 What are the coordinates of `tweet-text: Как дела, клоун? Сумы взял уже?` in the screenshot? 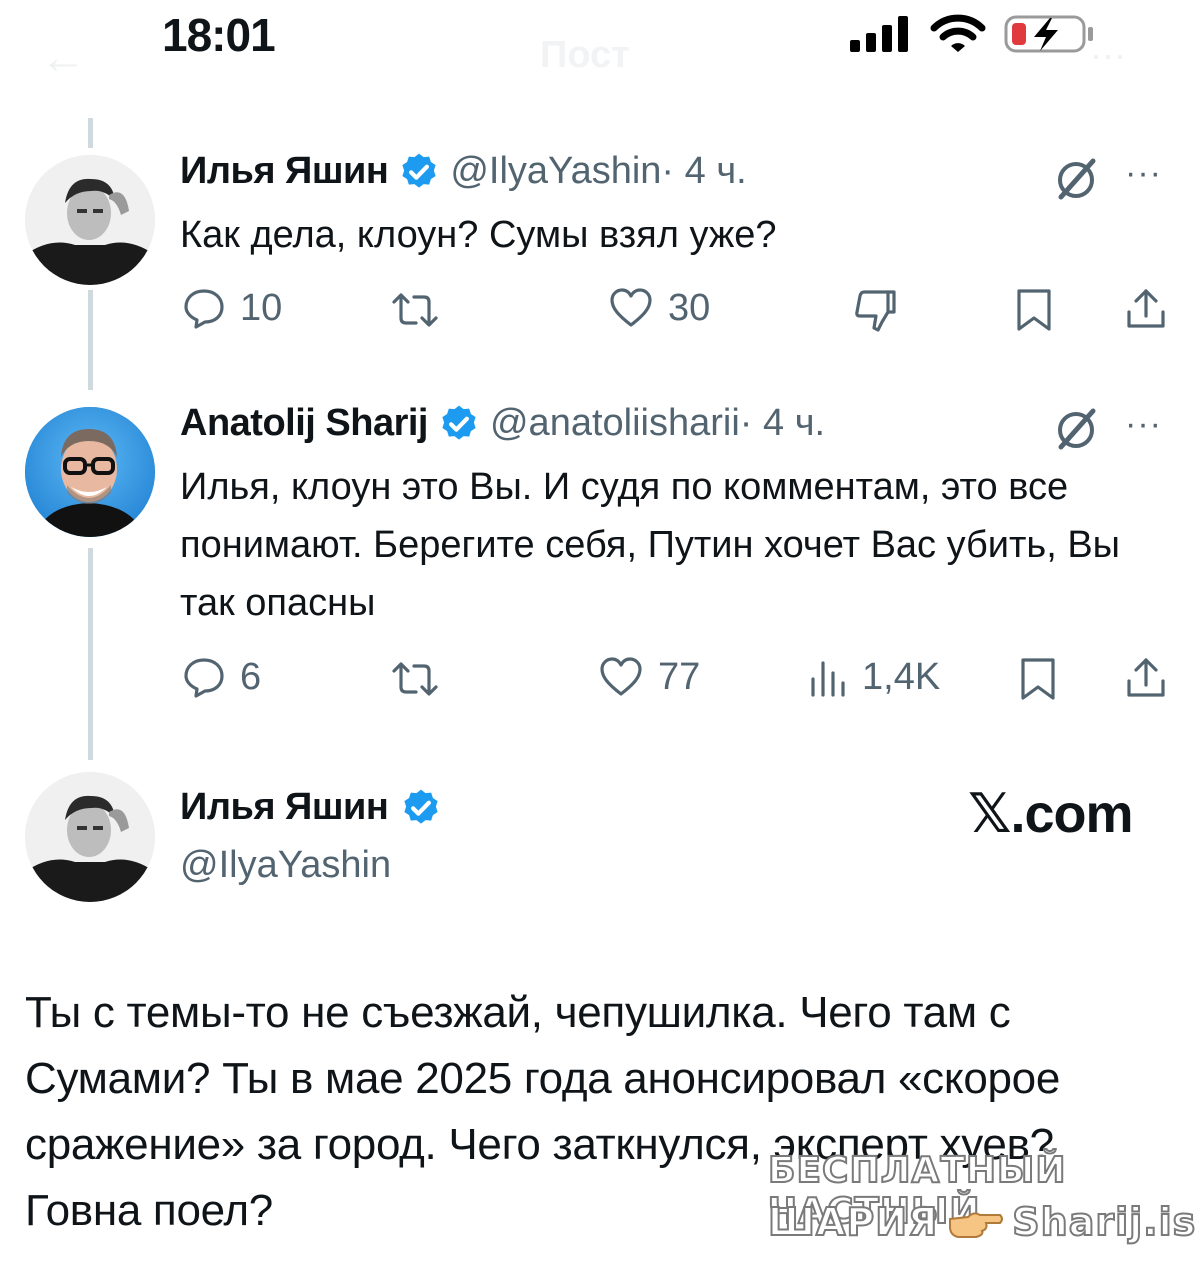 It's located at (478, 235).